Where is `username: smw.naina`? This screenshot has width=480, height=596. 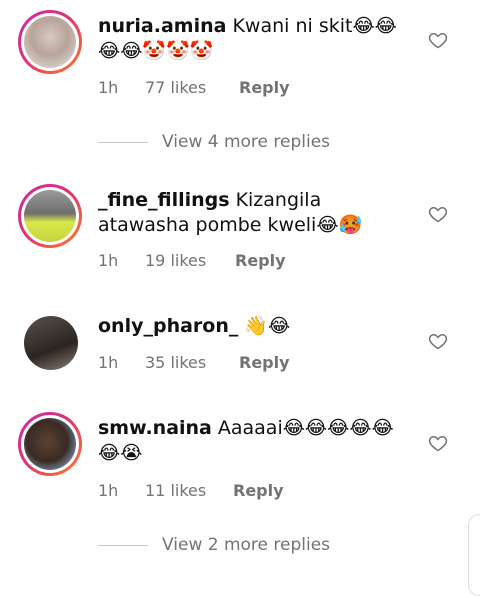 username: smw.naina is located at coordinates (155, 428).